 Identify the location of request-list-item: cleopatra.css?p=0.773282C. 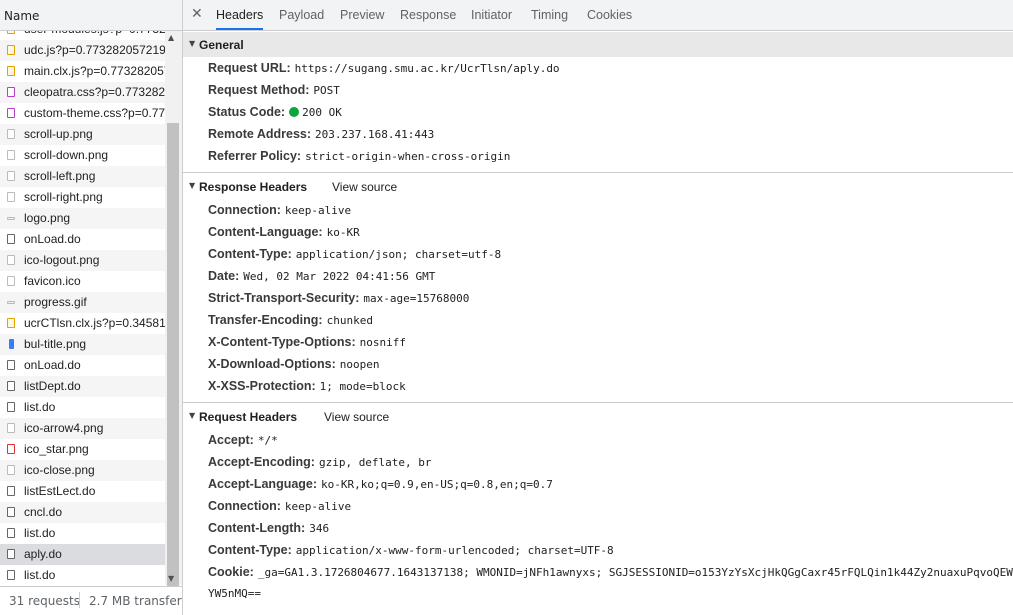
(82, 92).